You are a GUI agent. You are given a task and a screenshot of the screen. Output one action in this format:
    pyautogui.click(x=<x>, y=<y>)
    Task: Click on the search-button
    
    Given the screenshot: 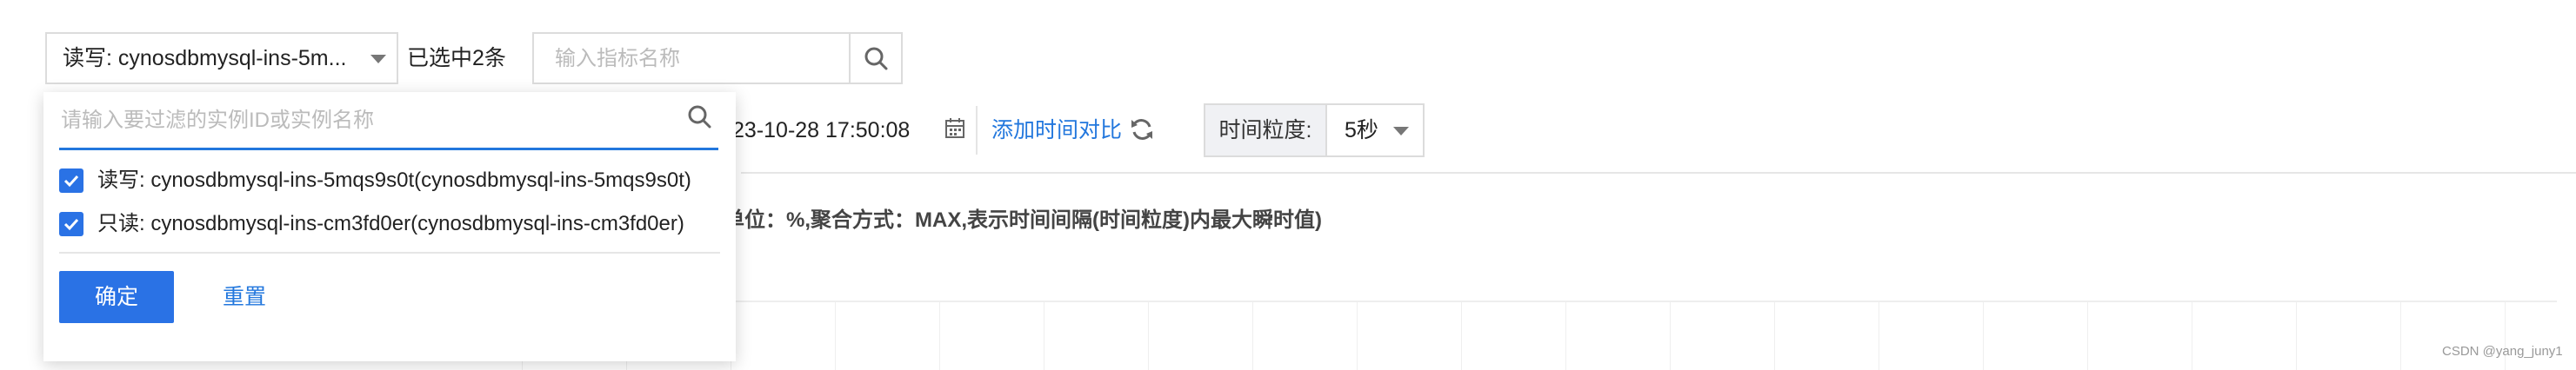 What is the action you would take?
    pyautogui.click(x=875, y=59)
    